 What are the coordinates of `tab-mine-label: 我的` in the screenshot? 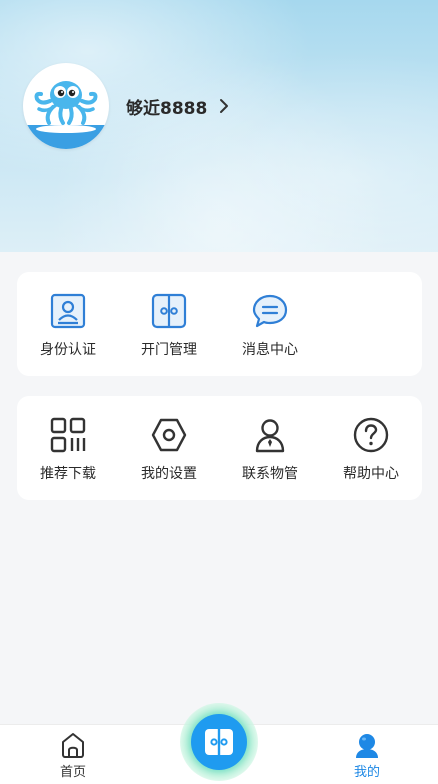 It's located at (366, 772).